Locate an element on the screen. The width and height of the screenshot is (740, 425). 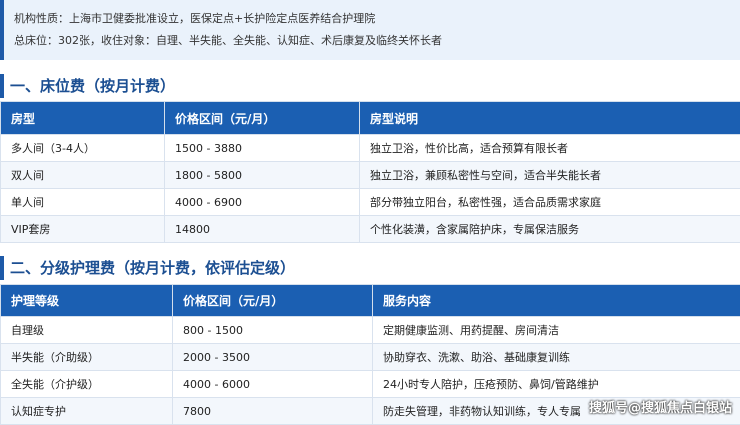
price-cell: 1800 - 5800 is located at coordinates (262, 175).